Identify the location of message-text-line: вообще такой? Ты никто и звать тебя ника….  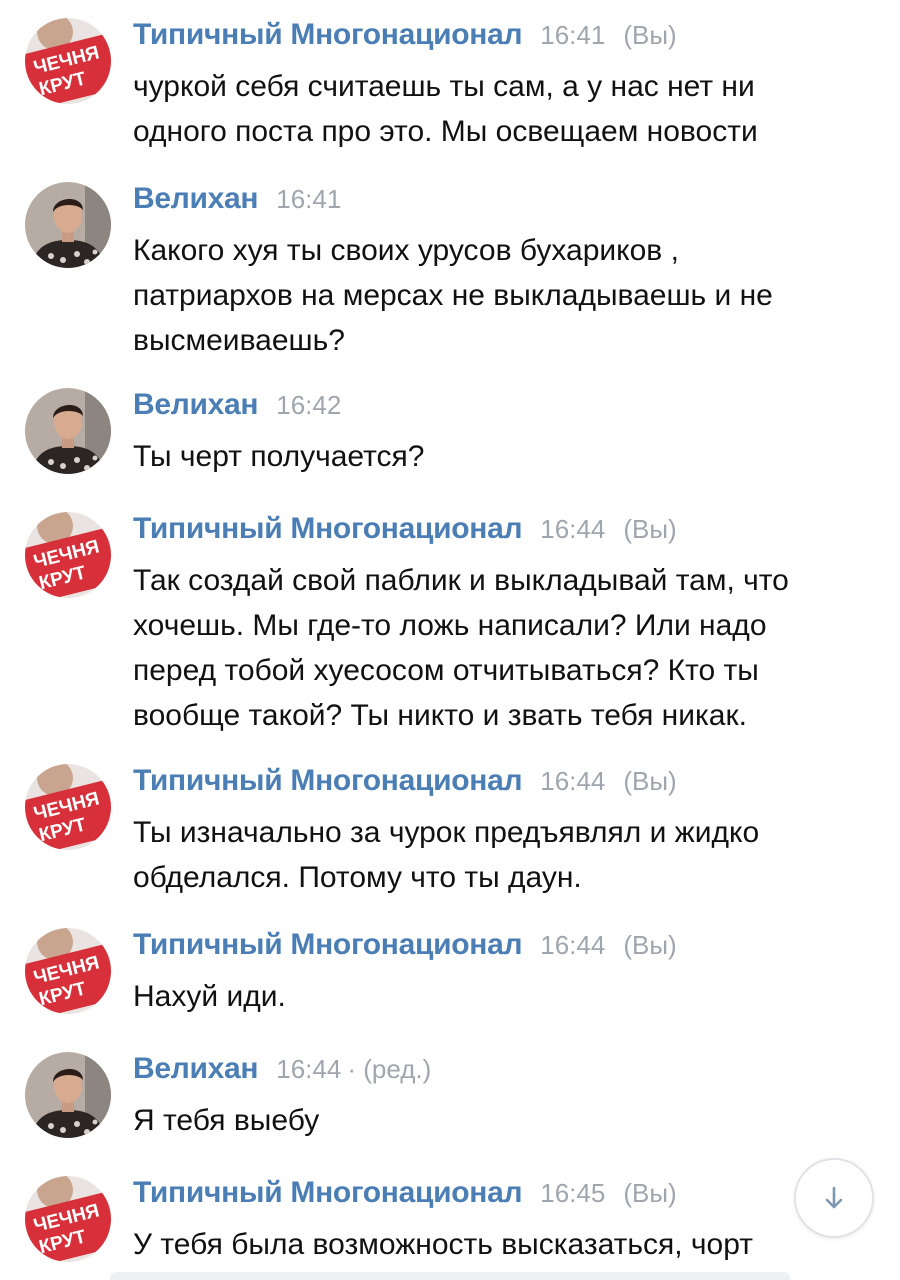
(440, 715).